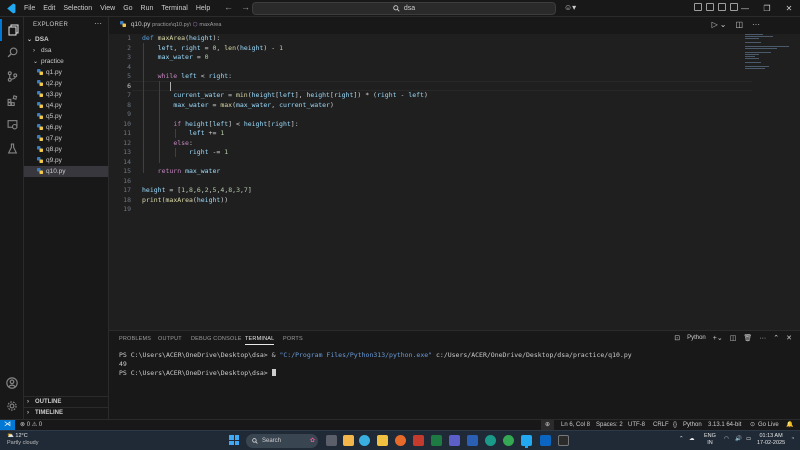 Image resolution: width=800 pixels, height=450 pixels. I want to click on terminal-prompt-line: PS C:\Users\ACER\OneDrive\Desktop\dsa>, so click(197, 373).